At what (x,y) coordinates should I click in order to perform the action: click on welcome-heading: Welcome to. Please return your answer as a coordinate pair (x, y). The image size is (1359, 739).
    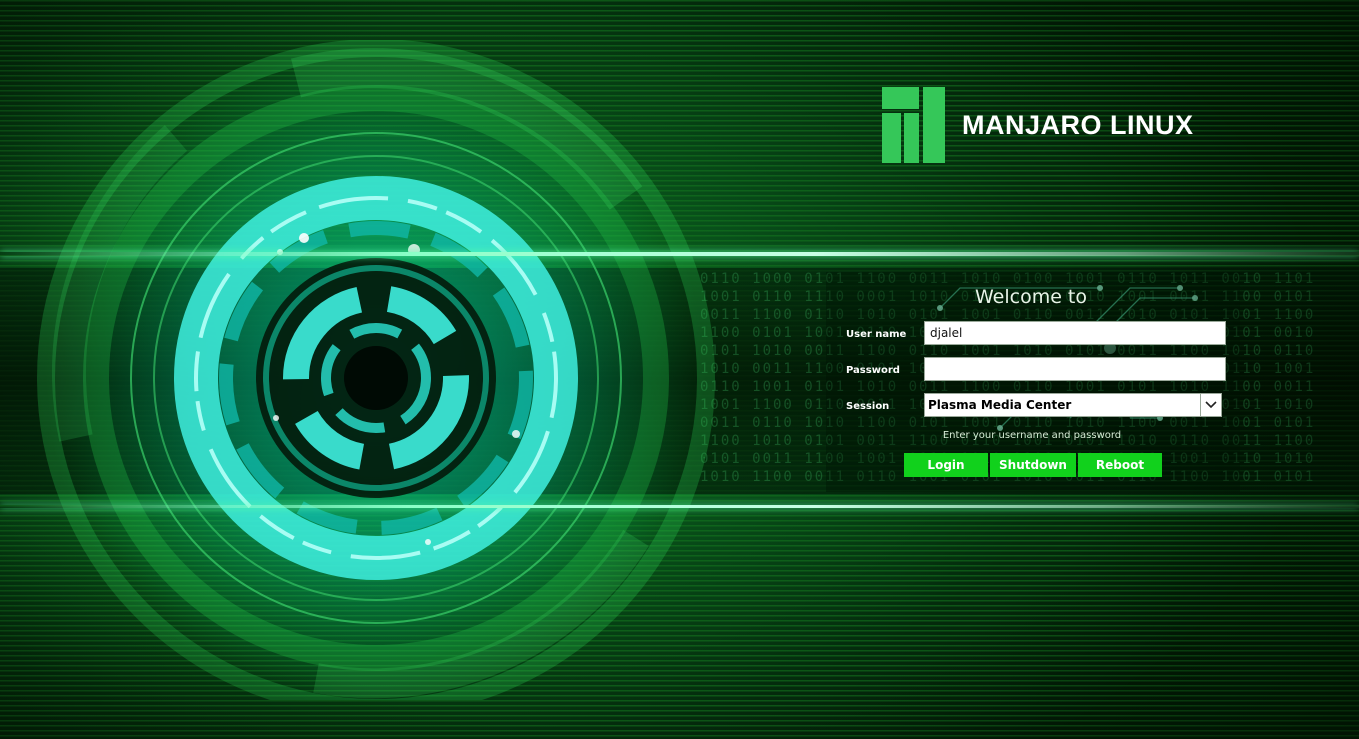
    Looking at the image, I should click on (1031, 297).